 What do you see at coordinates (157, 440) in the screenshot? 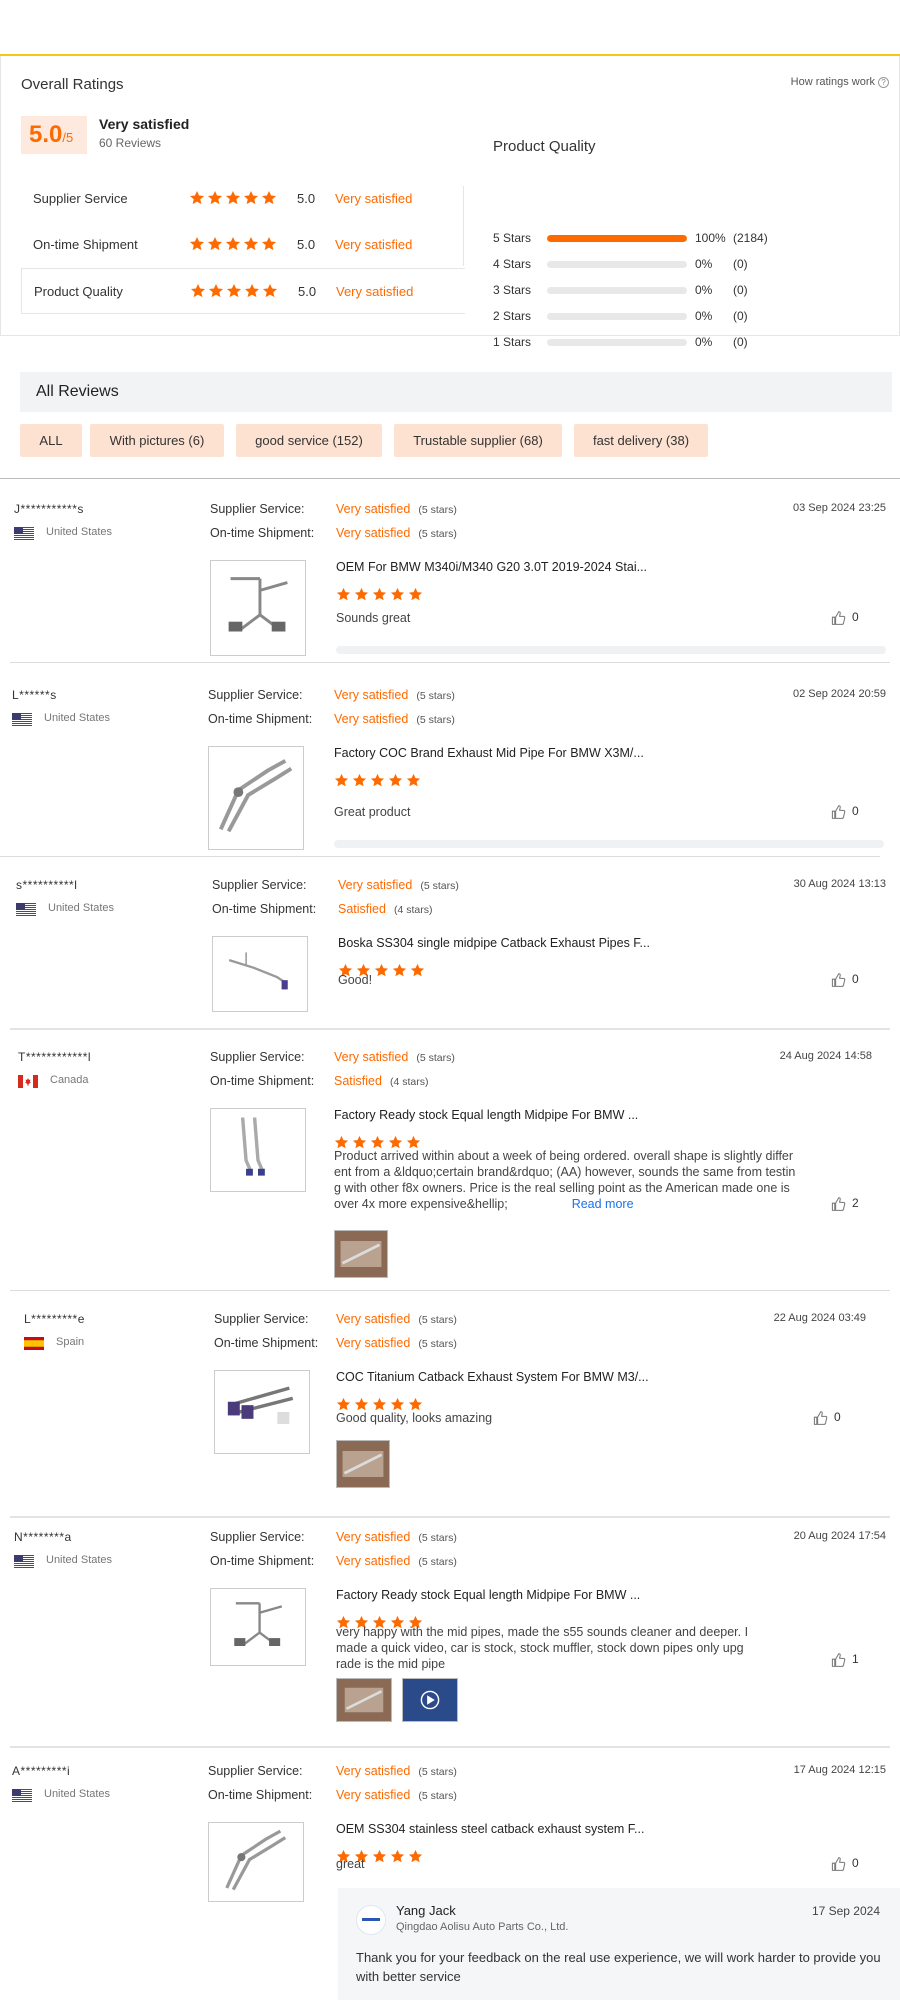
I see `filter-with-pictures: With pictures (6)` at bounding box center [157, 440].